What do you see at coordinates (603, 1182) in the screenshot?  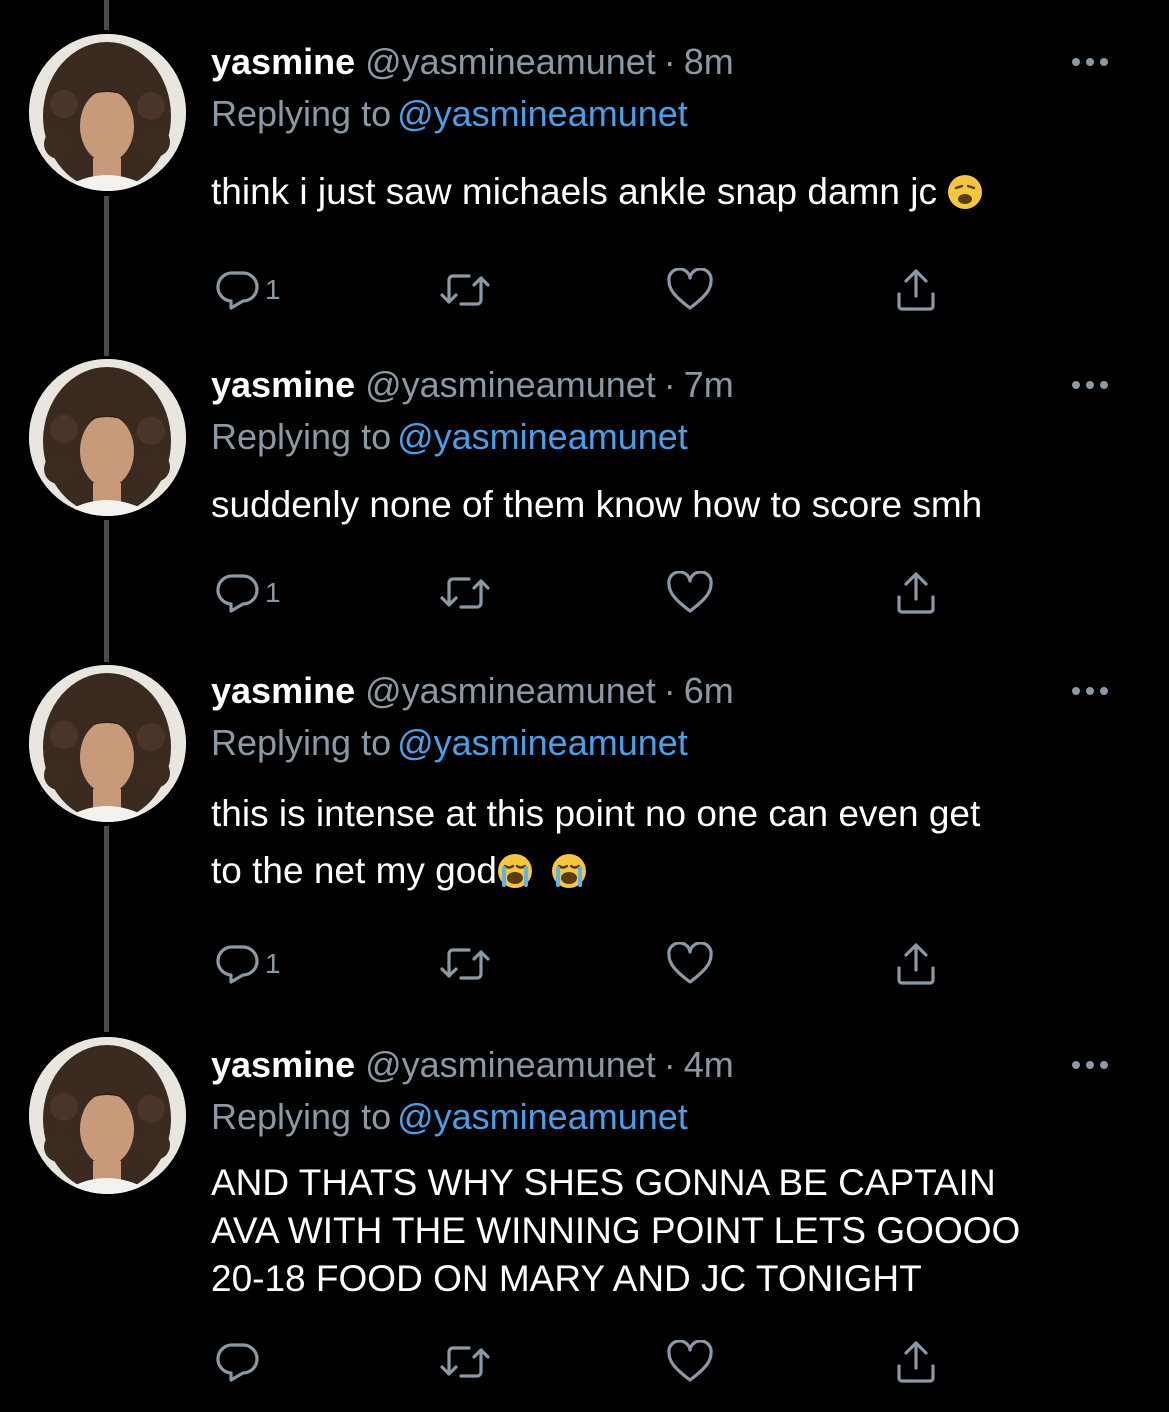 I see `tweet-text-line: AND THATS WHY SHES GONNA BE CAPTAIN` at bounding box center [603, 1182].